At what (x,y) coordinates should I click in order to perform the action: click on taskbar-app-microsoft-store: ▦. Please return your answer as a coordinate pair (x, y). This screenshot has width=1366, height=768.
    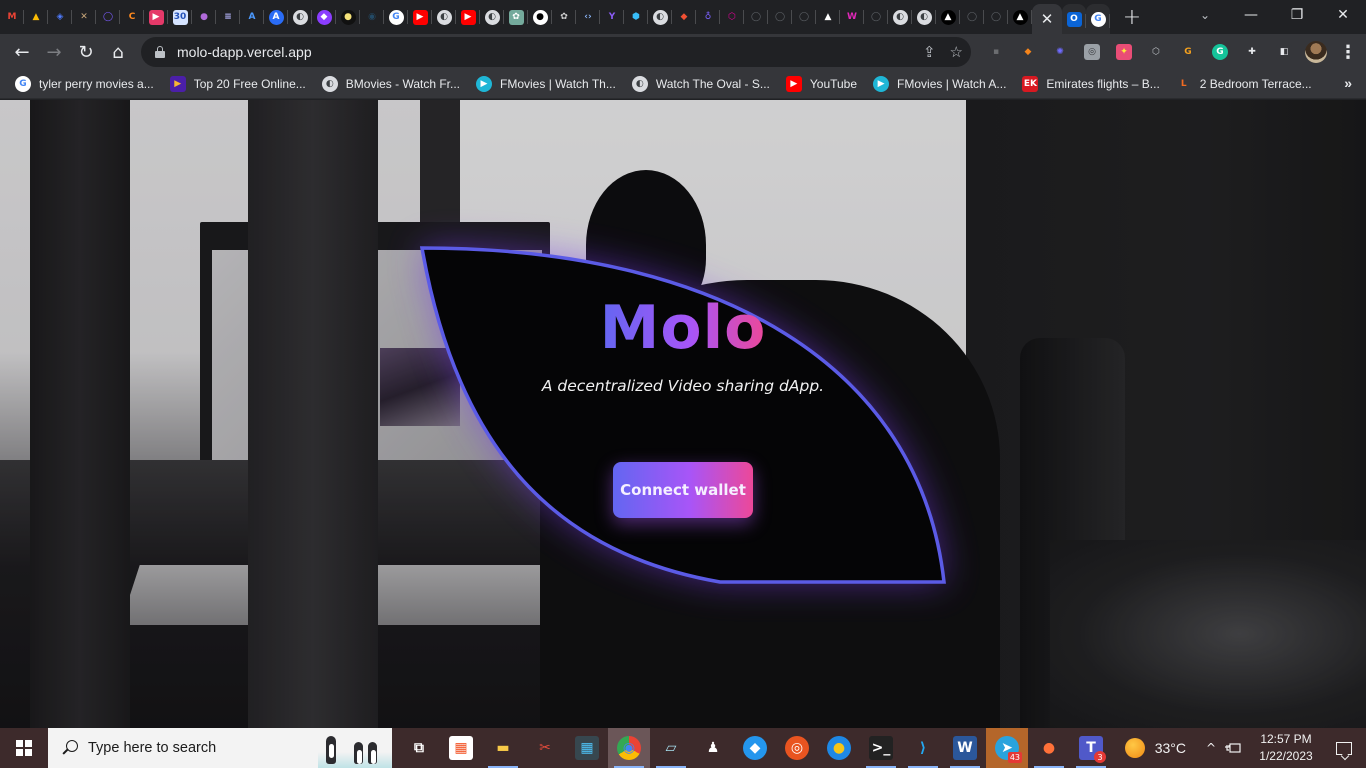
    Looking at the image, I should click on (461, 748).